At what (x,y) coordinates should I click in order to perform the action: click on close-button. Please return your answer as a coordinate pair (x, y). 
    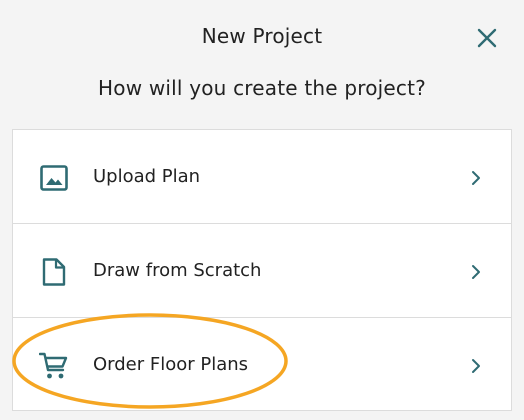
    Looking at the image, I should click on (487, 39).